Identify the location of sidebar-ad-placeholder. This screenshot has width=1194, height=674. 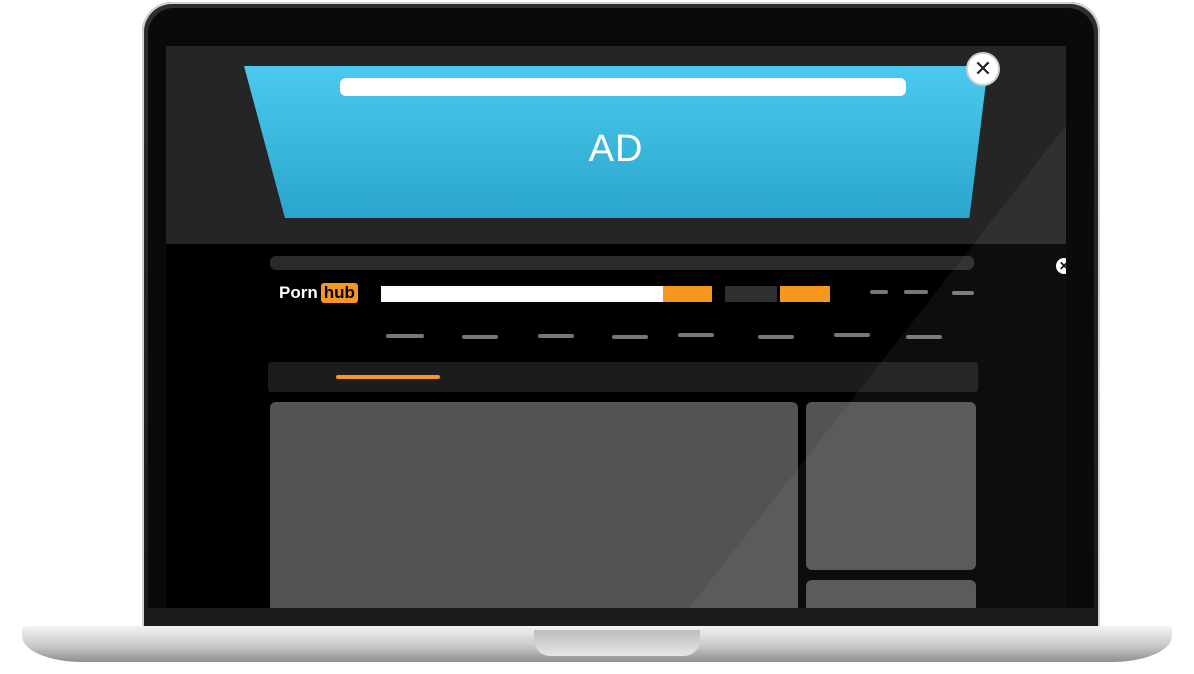
(891, 486).